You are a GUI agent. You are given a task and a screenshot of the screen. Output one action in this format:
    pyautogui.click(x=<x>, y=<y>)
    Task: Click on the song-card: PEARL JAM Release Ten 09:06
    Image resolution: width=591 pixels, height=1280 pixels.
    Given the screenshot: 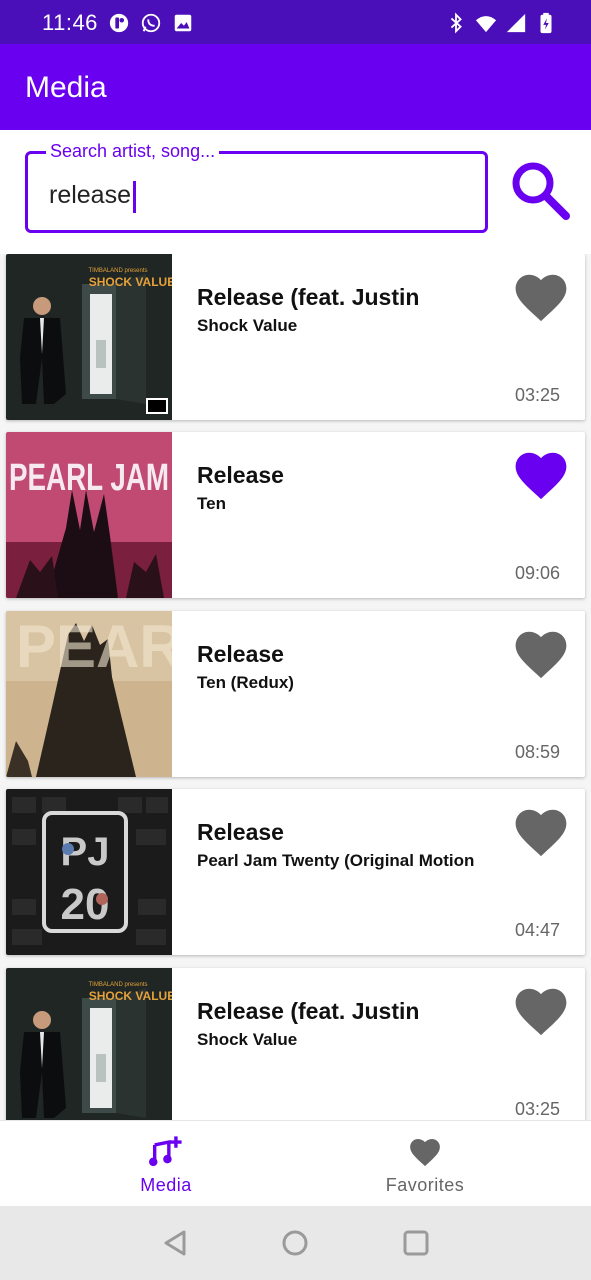 What is the action you would take?
    pyautogui.click(x=295, y=515)
    